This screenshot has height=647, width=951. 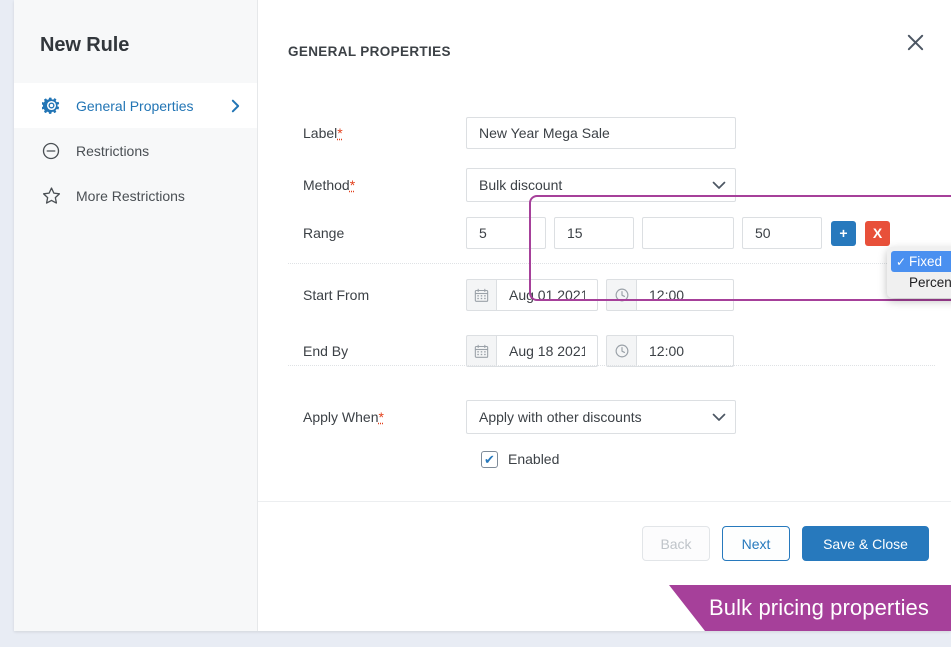 I want to click on apply-when-select-value: Apply with other discounts, so click(x=560, y=417).